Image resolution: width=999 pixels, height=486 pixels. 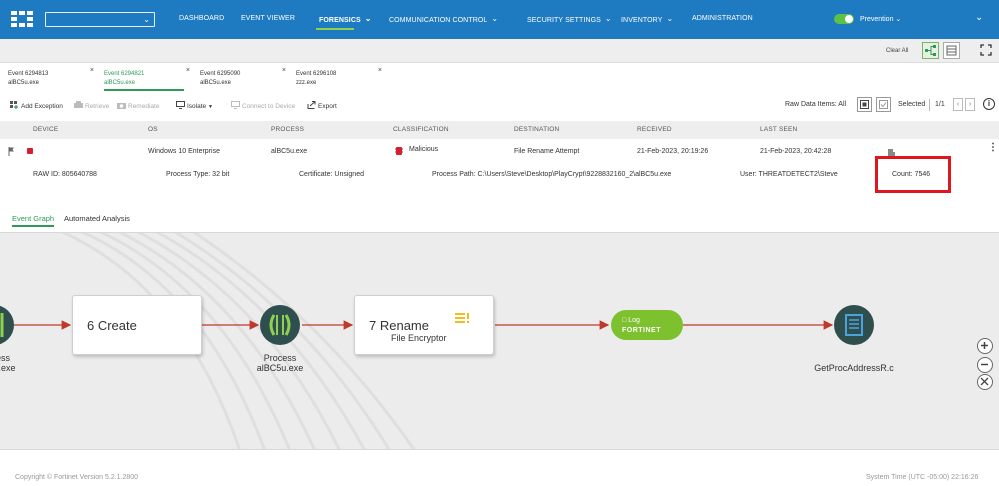 I want to click on rename-action-node: 7 Rename File Encryptor, so click(x=424, y=325).